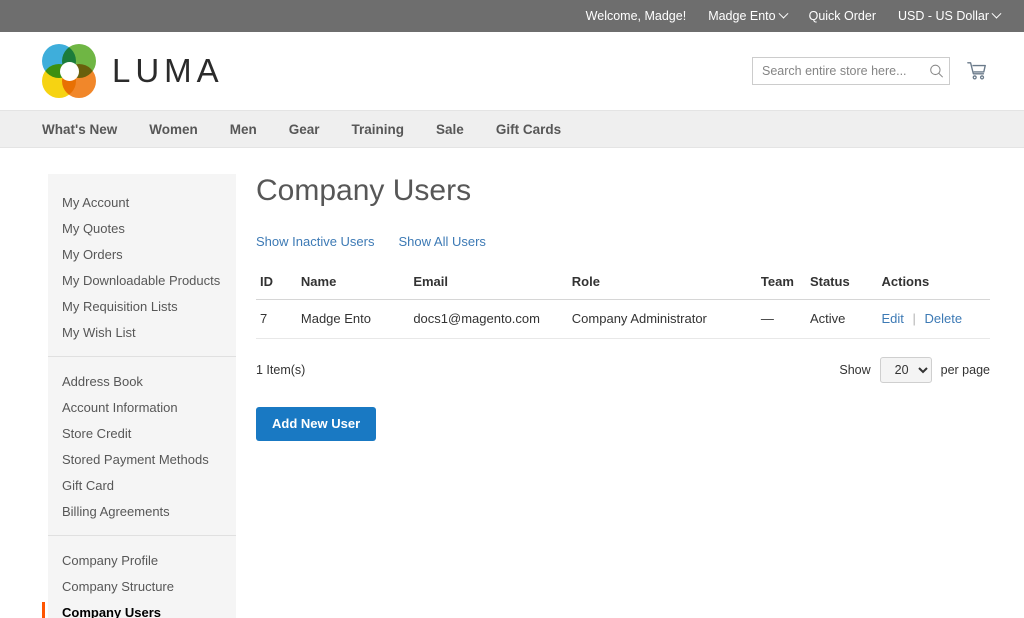 The image size is (1024, 618). Describe the element at coordinates (977, 71) in the screenshot. I see `cart-icon` at that location.